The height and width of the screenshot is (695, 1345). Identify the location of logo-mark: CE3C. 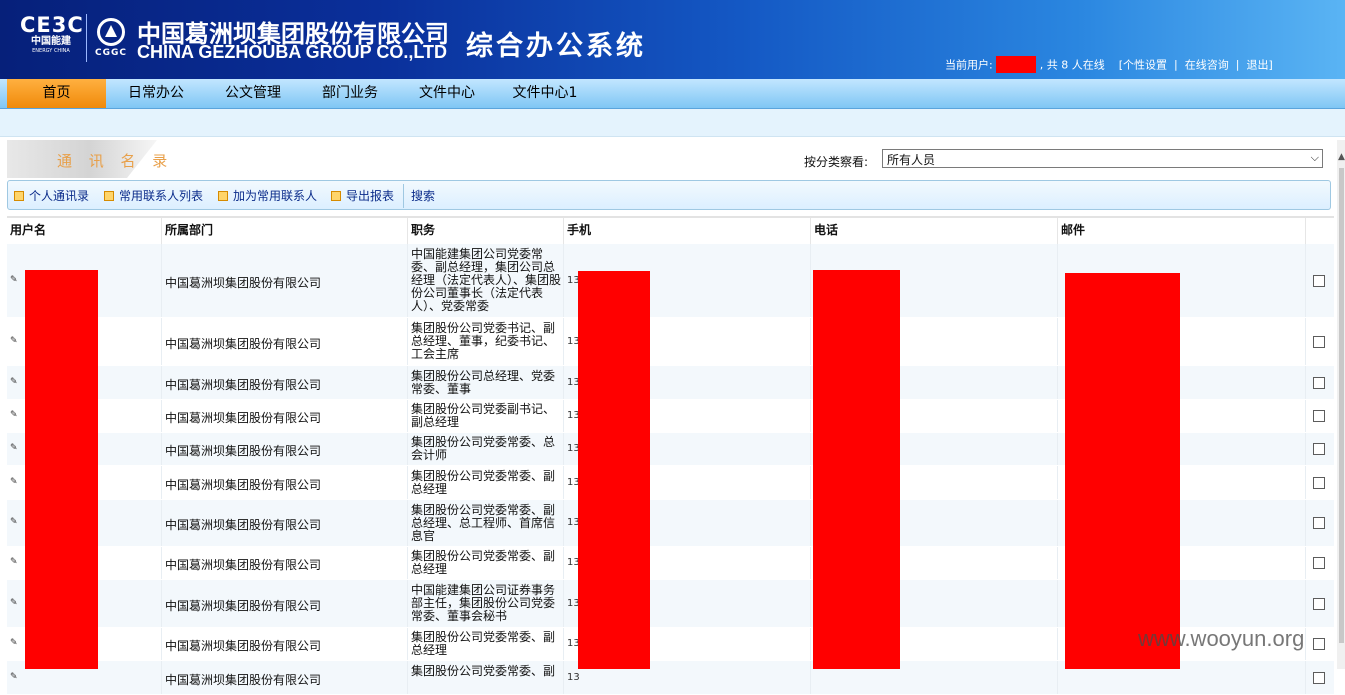
(52, 25).